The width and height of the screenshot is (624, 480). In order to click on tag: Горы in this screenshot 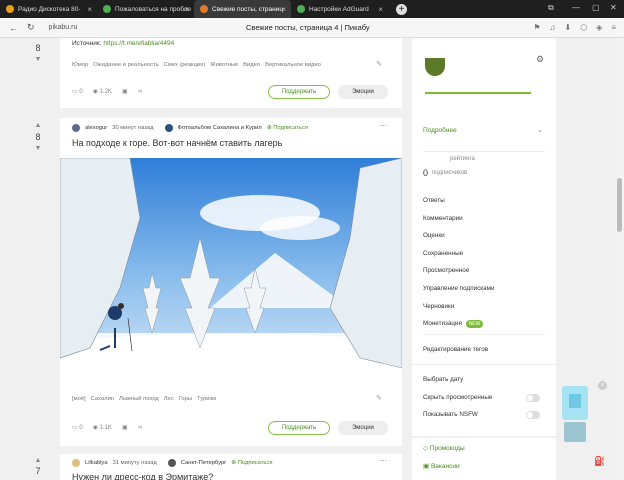, I will do `click(185, 399)`.